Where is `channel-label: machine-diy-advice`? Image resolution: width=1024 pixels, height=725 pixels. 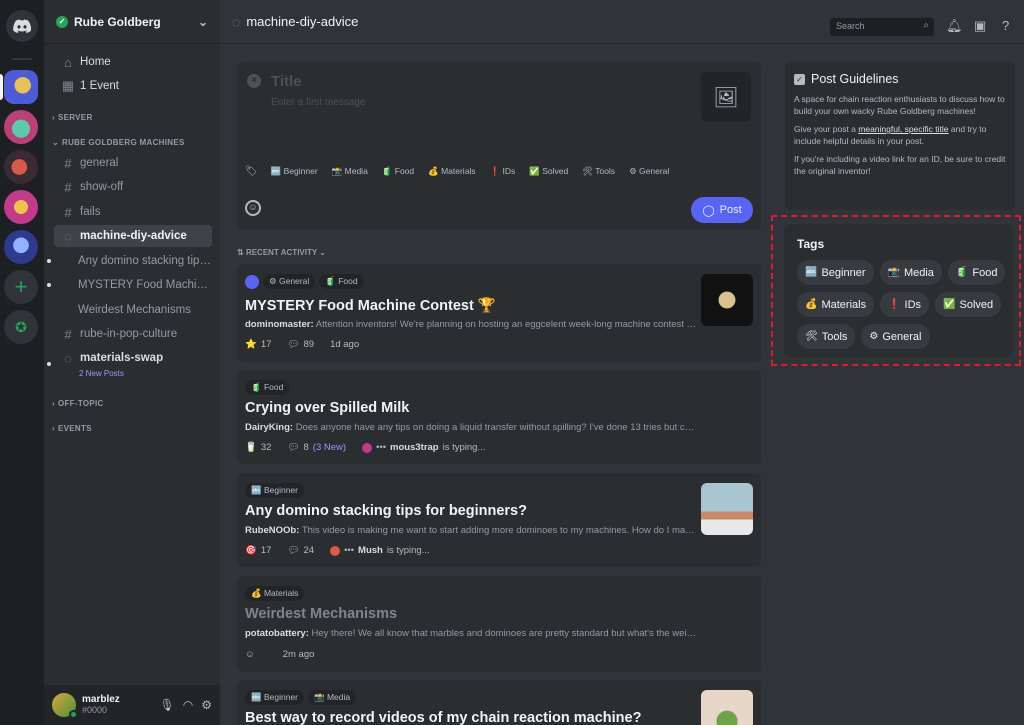
channel-label: machine-diy-advice is located at coordinates (133, 236).